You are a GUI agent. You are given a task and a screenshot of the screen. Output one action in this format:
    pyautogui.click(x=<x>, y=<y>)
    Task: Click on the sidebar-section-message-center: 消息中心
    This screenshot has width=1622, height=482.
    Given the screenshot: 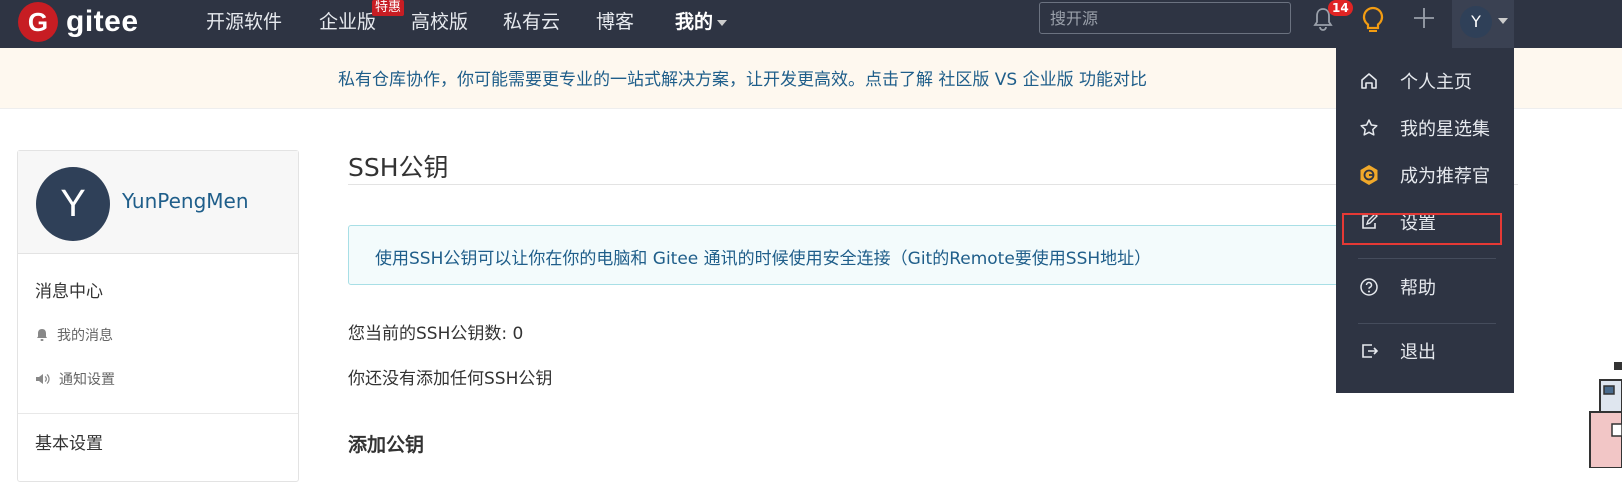 What is the action you would take?
    pyautogui.click(x=69, y=292)
    